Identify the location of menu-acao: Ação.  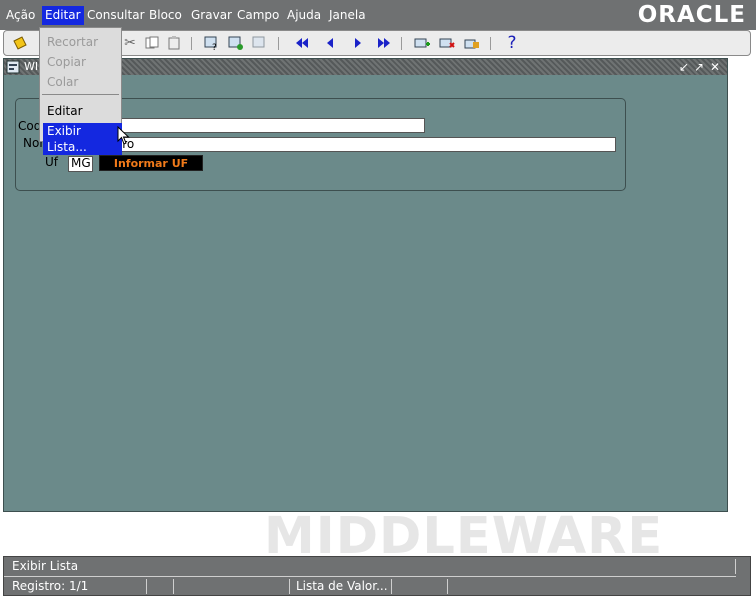
(20, 15).